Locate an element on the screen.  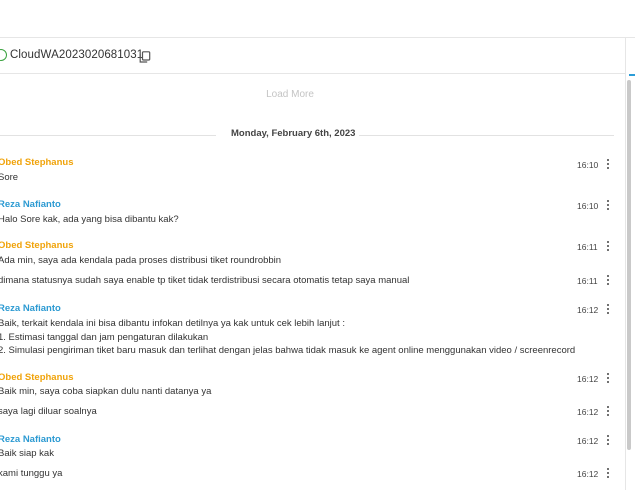
message-text: saya lagi diluar soalnya is located at coordinates (48, 411).